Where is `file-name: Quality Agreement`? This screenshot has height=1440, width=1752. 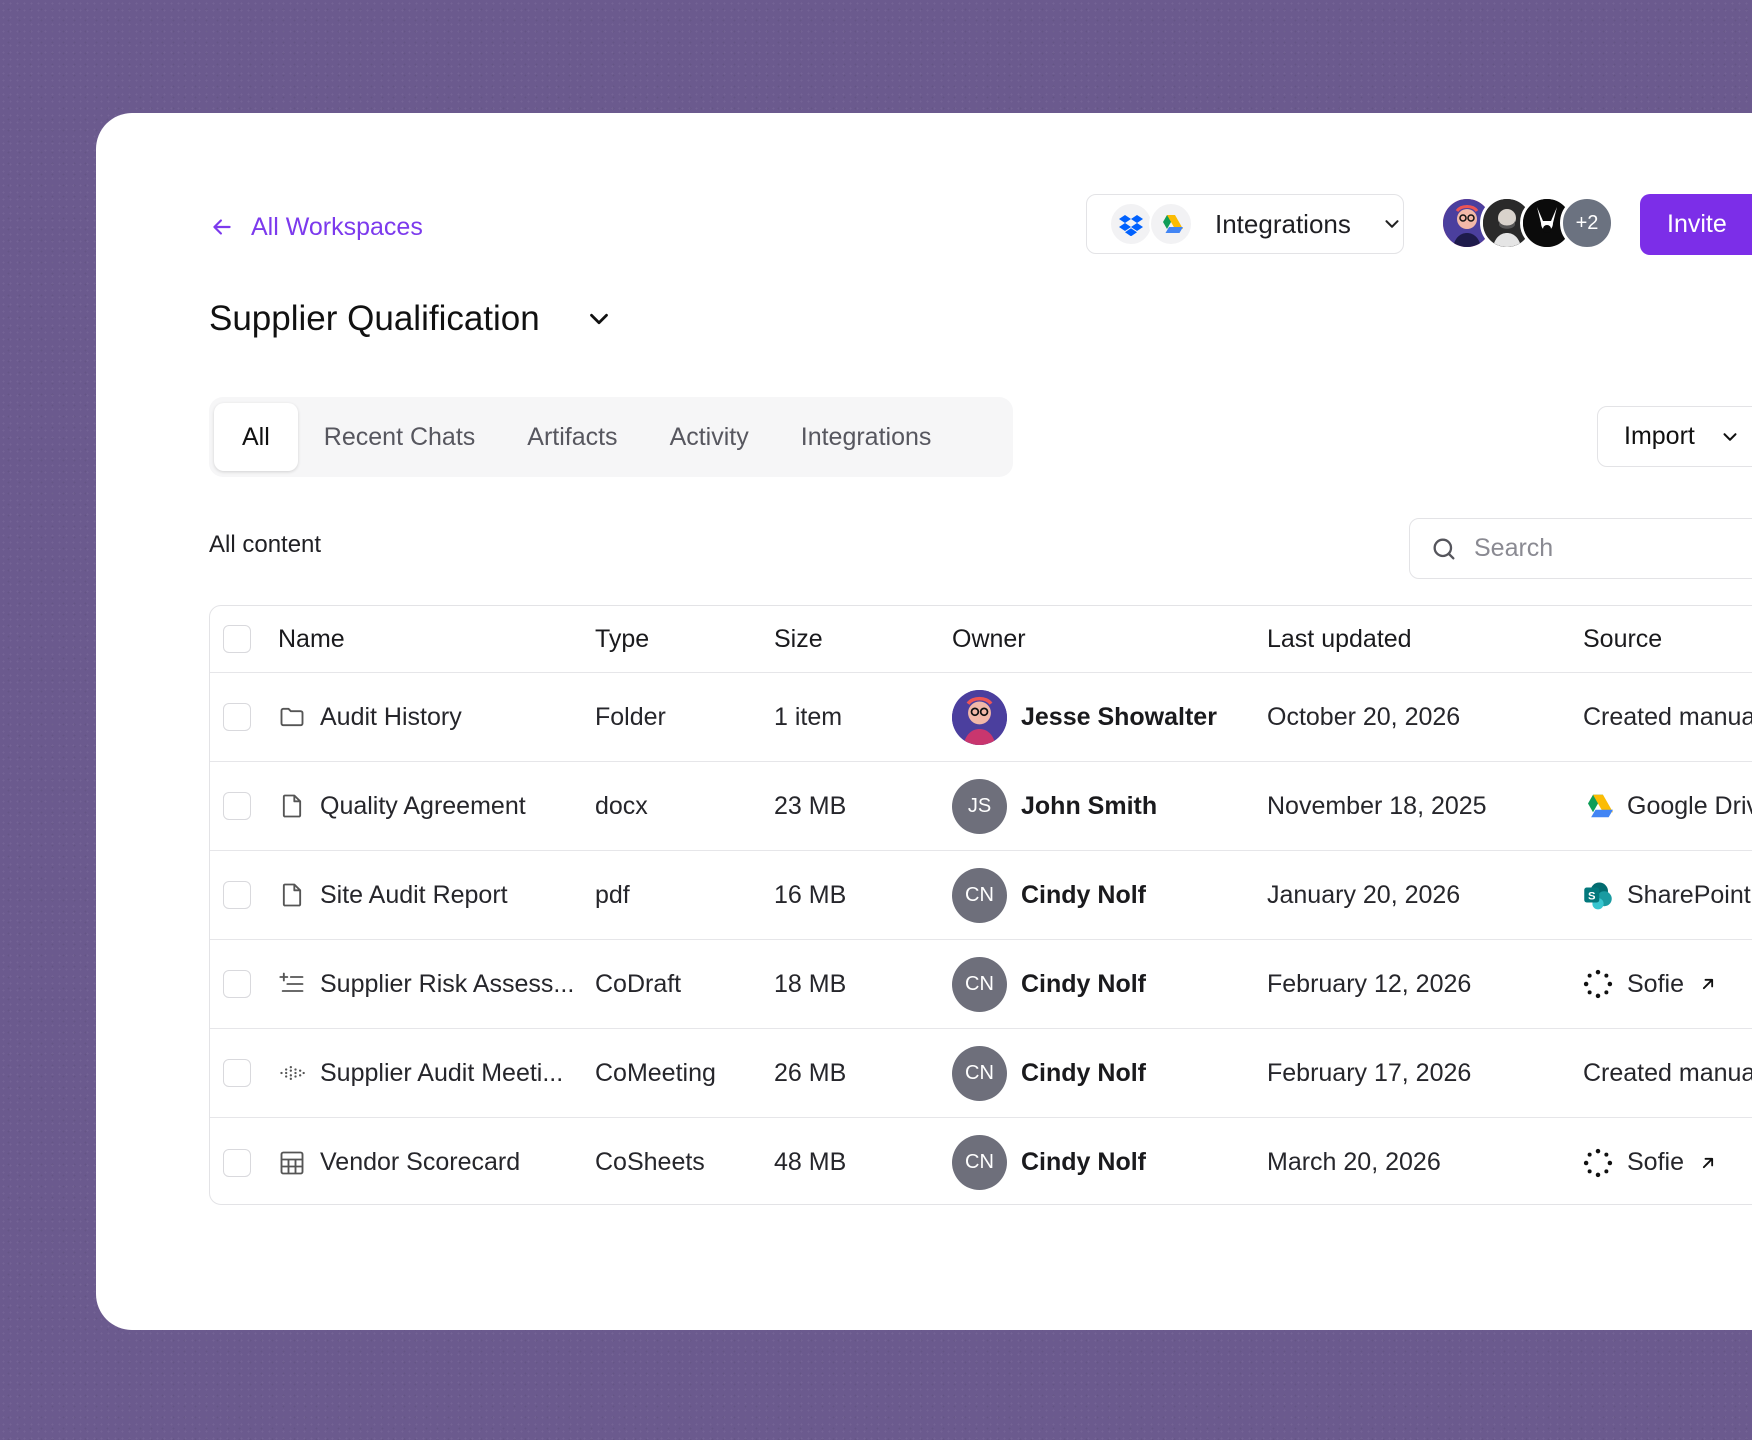 file-name: Quality Agreement is located at coordinates (423, 805).